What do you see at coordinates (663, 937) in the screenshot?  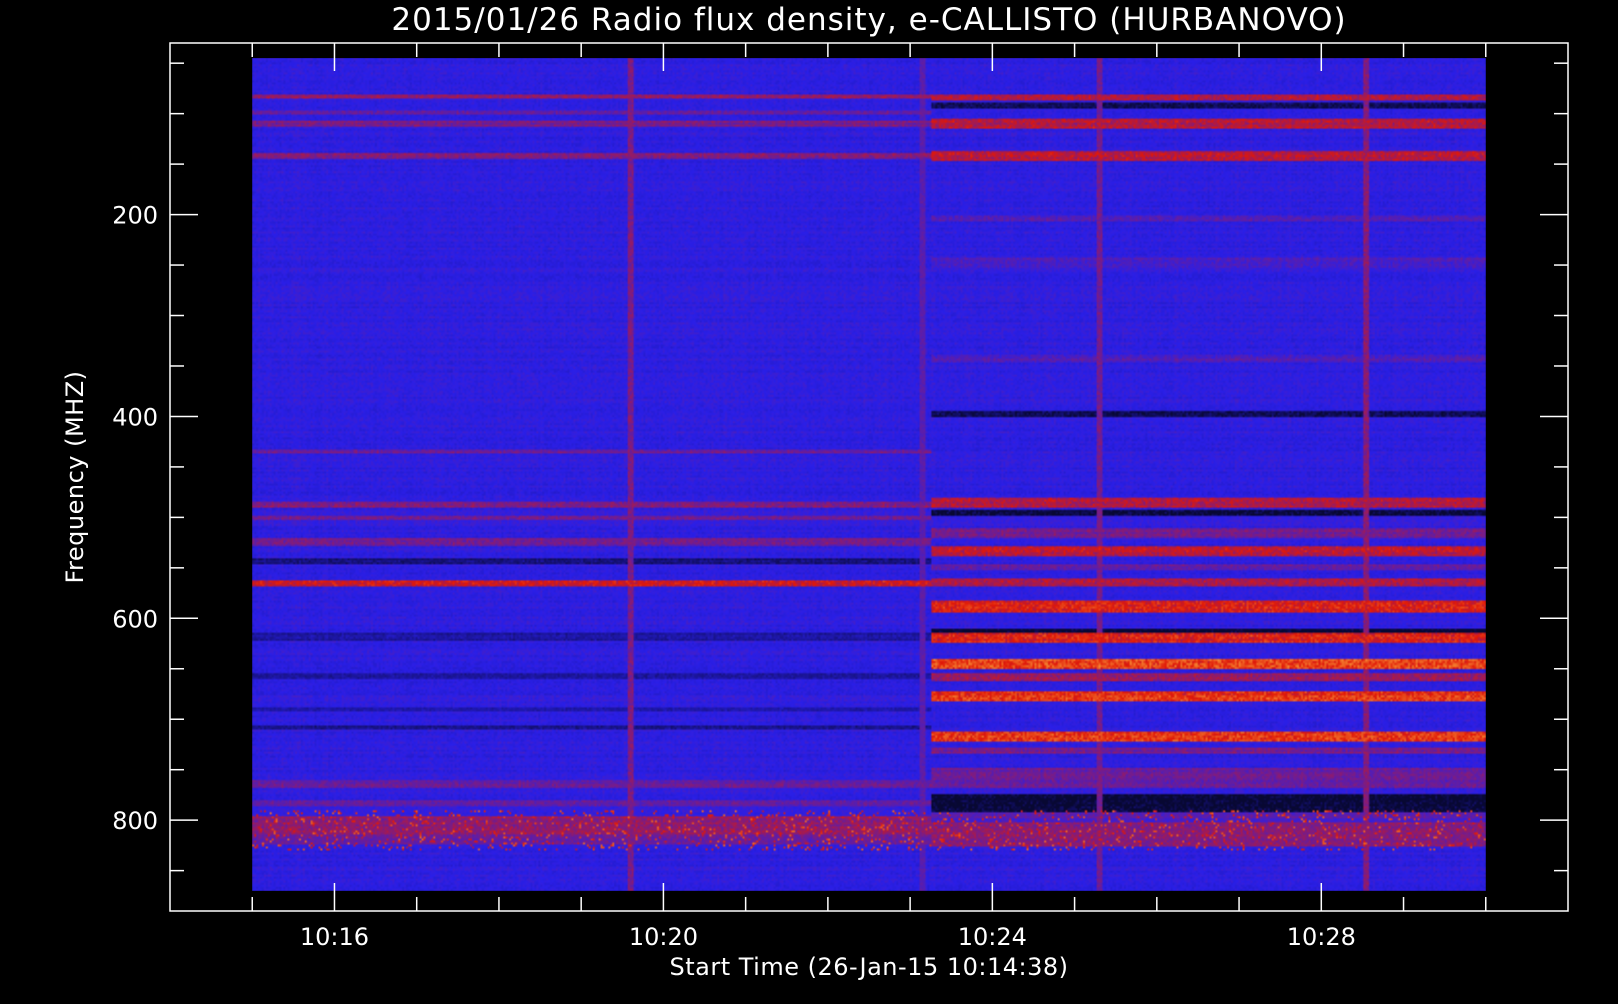 I see `x-tick-label: 10:20` at bounding box center [663, 937].